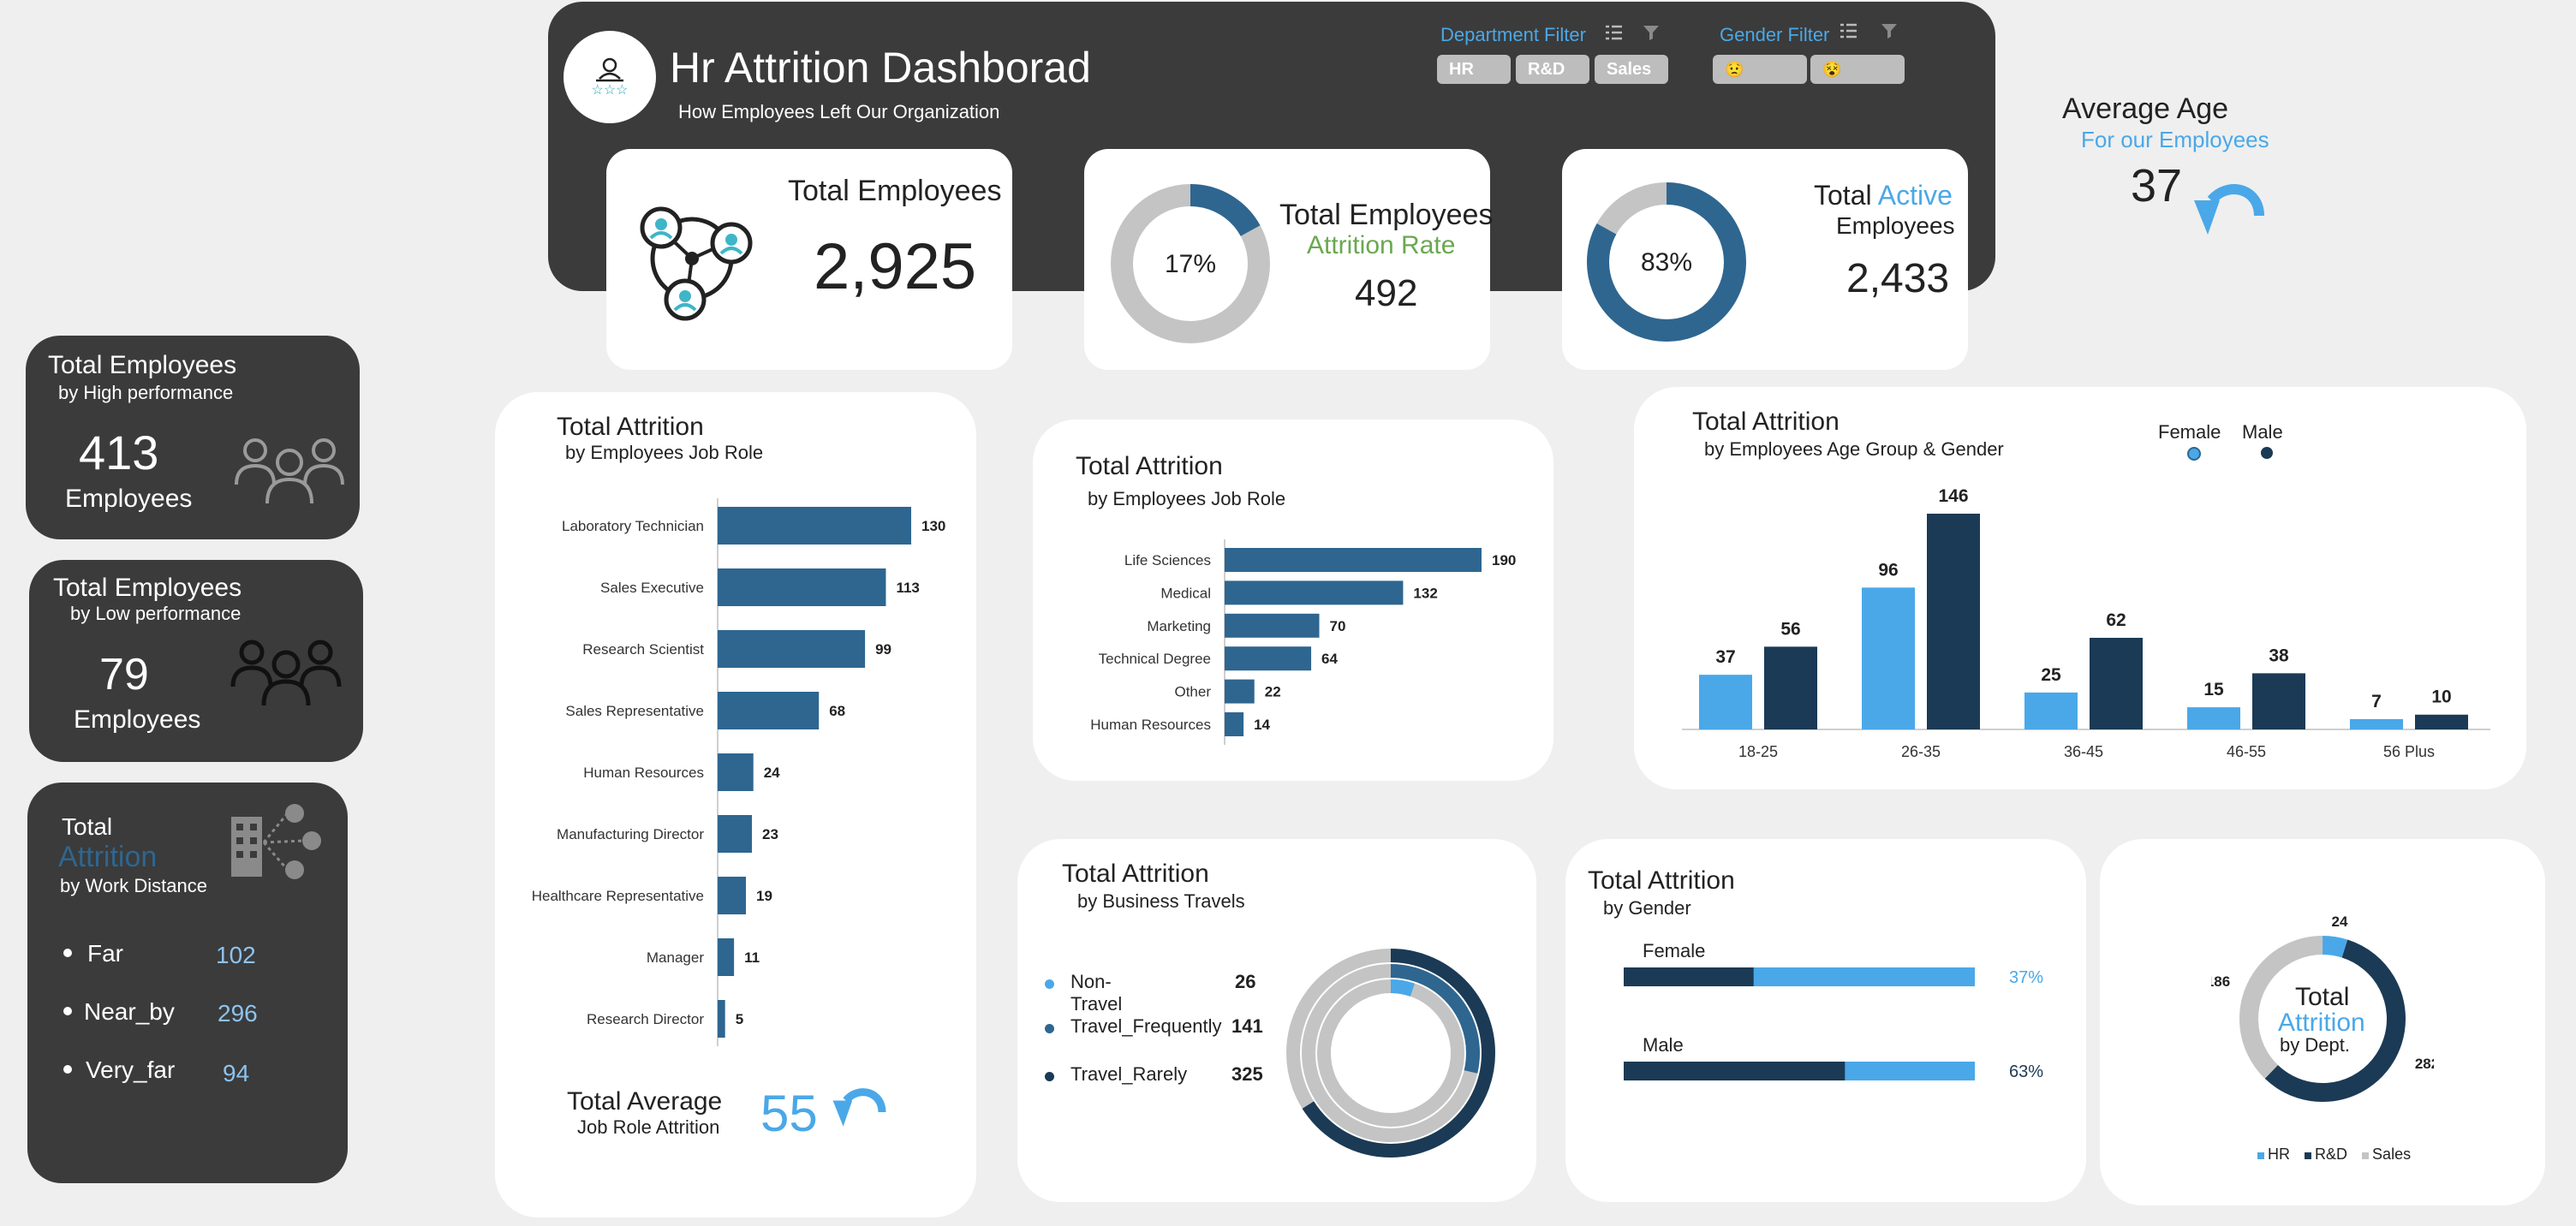 This screenshot has height=1226, width=2576. Describe the element at coordinates (2051, 675) in the screenshot. I see `data-label: 25` at that location.